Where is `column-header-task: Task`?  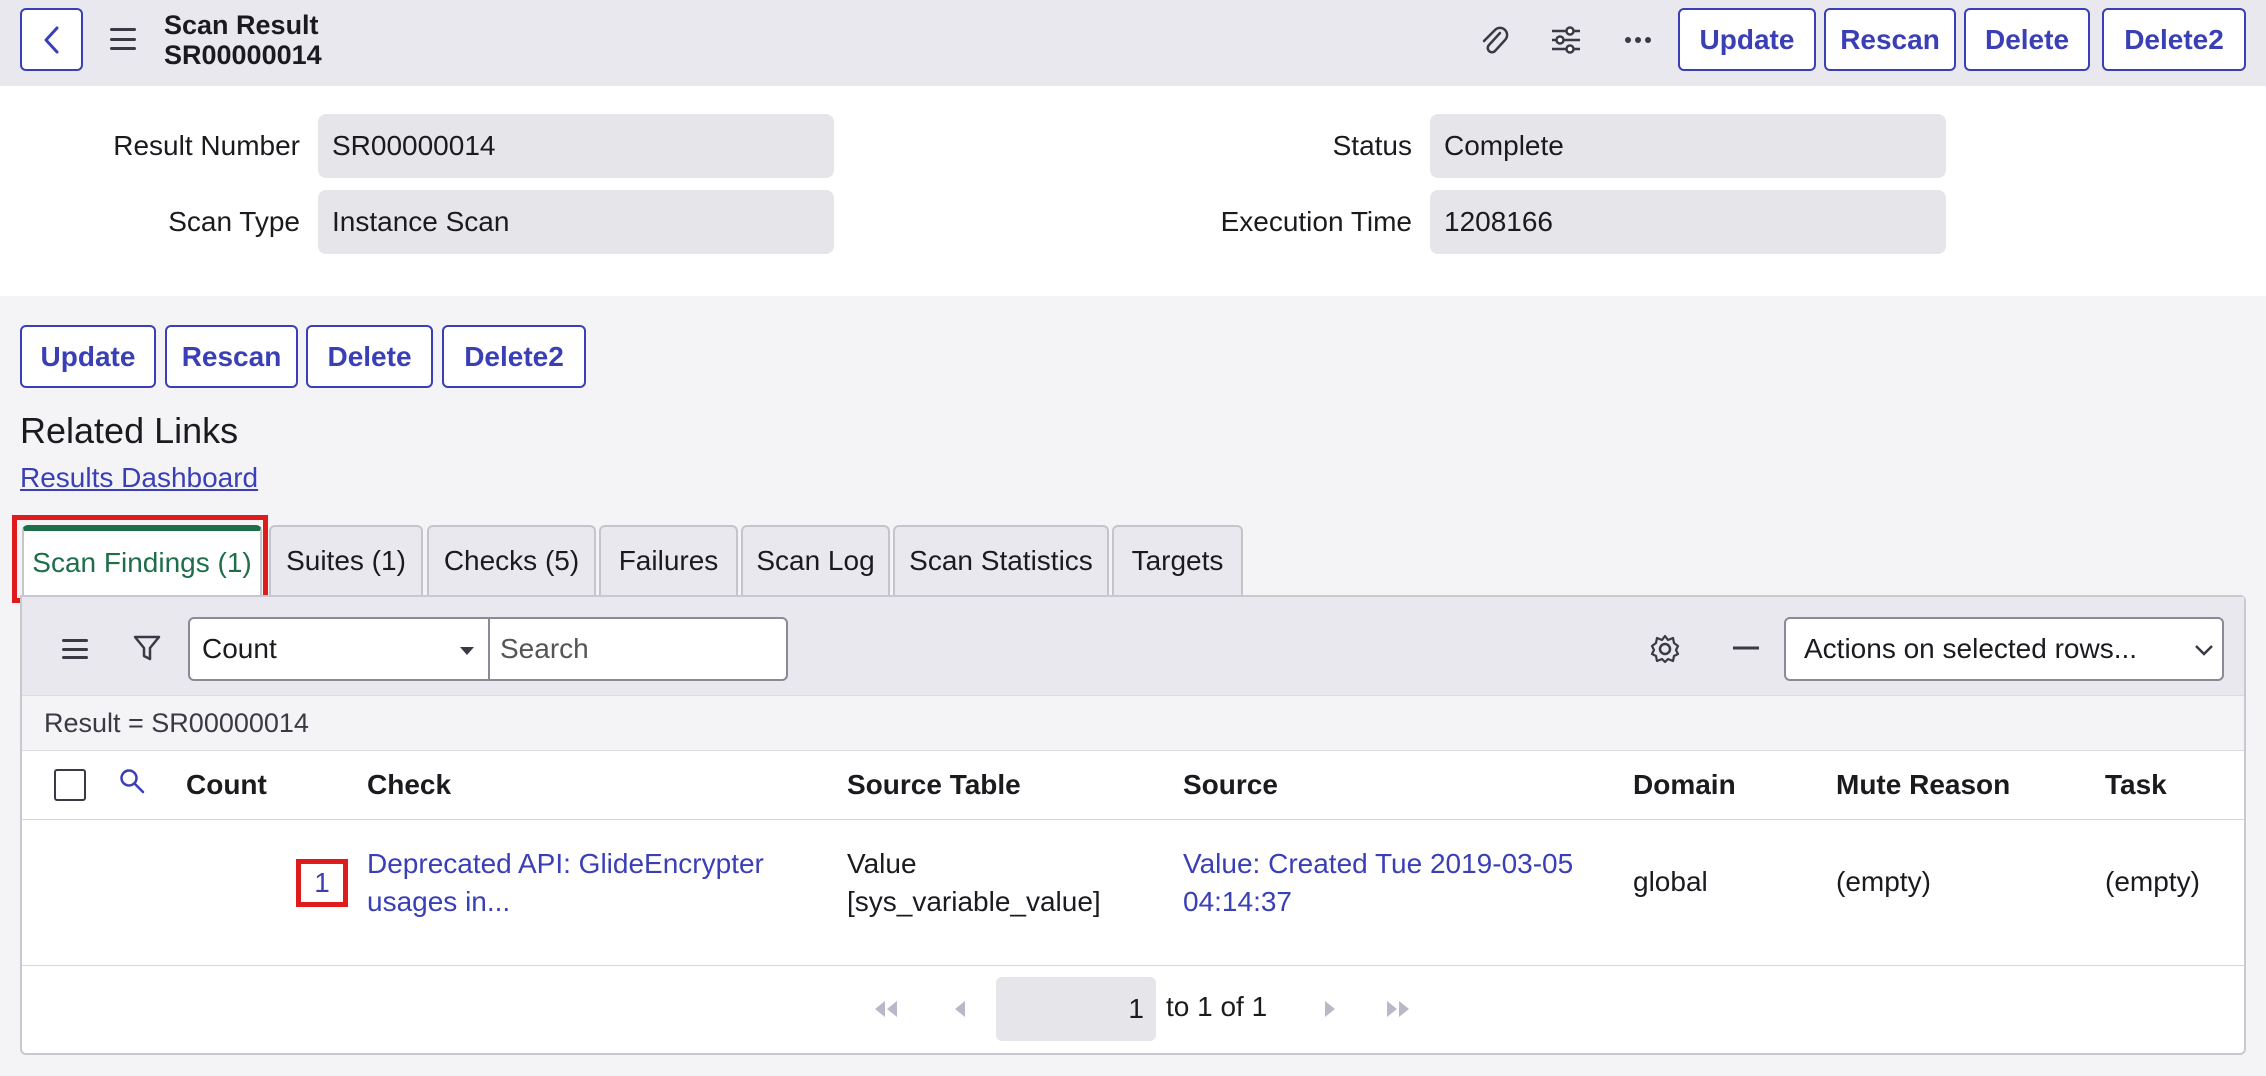 column-header-task: Task is located at coordinates (2136, 785).